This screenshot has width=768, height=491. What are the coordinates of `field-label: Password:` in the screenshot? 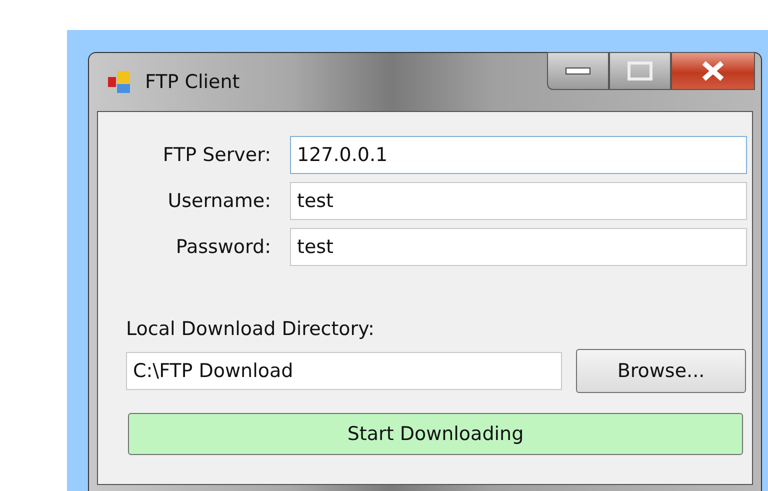 It's located at (223, 247).